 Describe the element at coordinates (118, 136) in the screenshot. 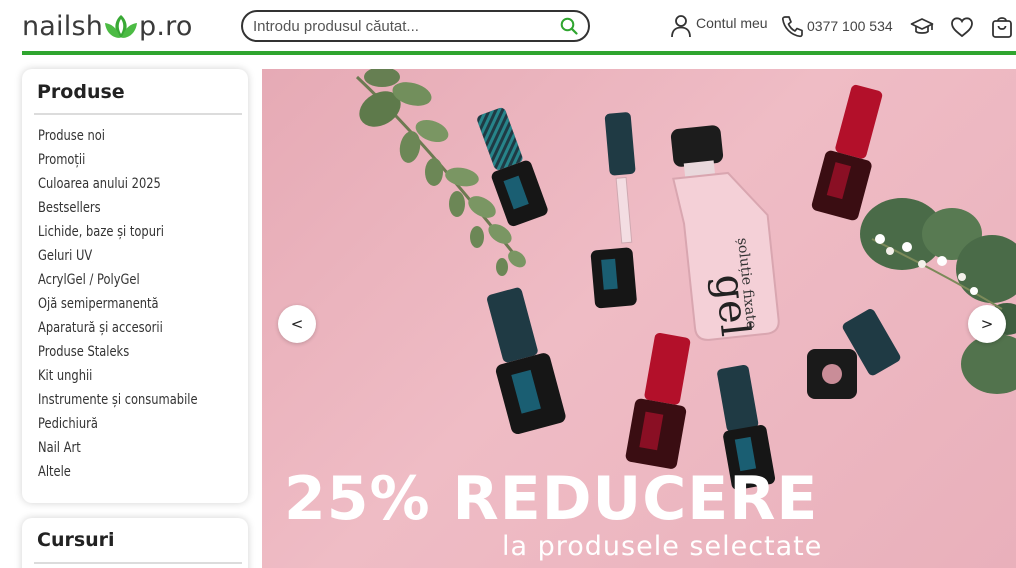

I see `category-item: Produse noi` at that location.